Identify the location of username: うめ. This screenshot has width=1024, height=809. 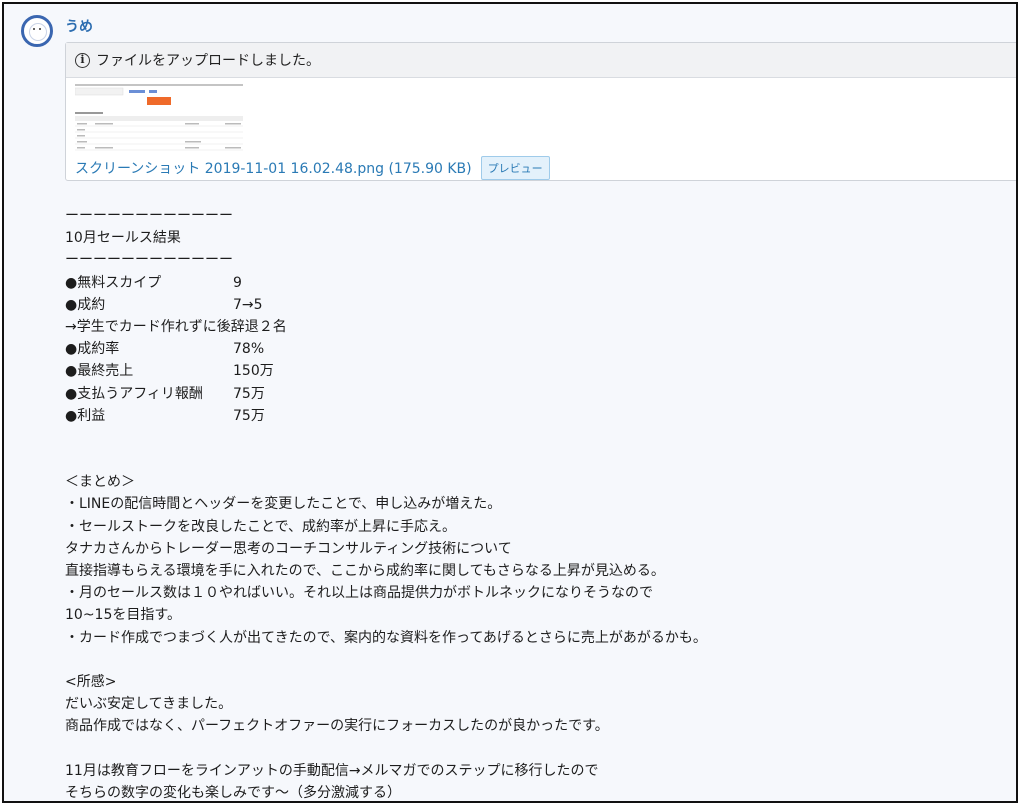
(79, 26).